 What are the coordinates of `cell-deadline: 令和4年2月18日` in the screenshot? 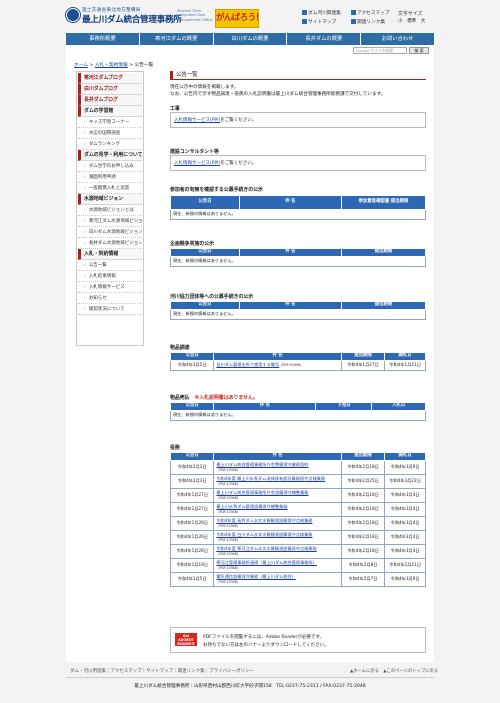 It's located at (363, 551).